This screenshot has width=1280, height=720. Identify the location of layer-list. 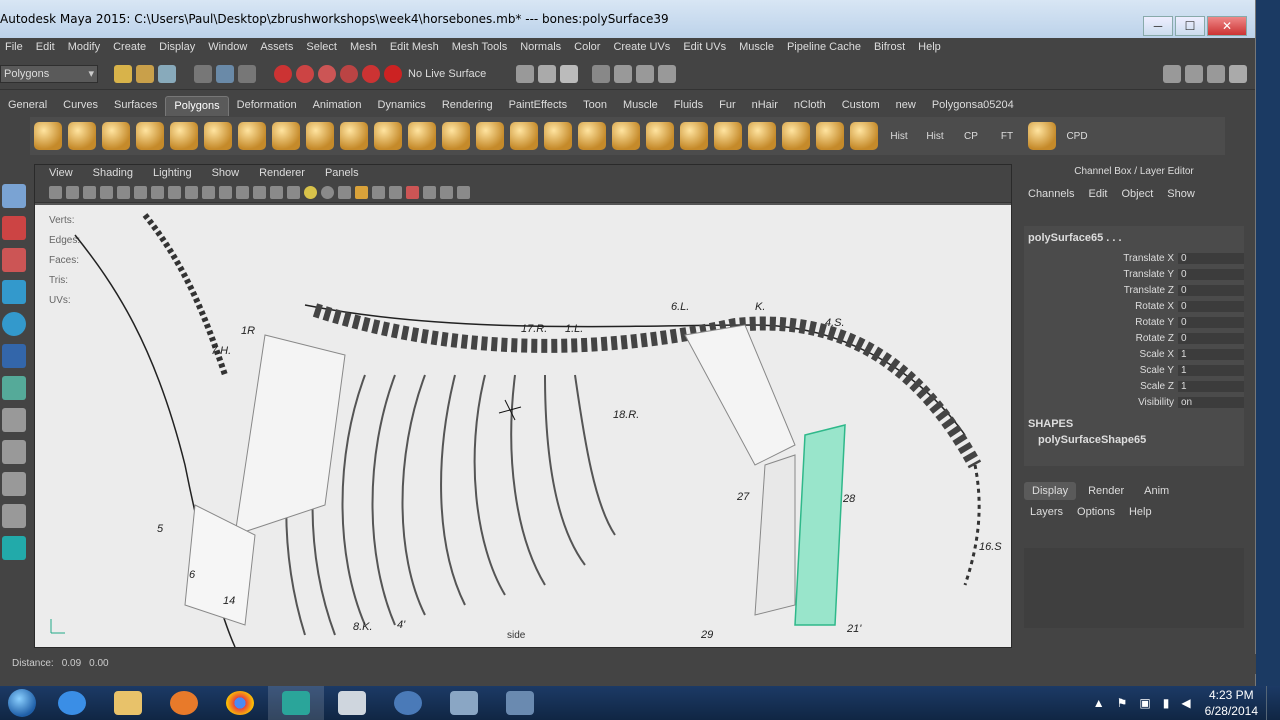
(1134, 588).